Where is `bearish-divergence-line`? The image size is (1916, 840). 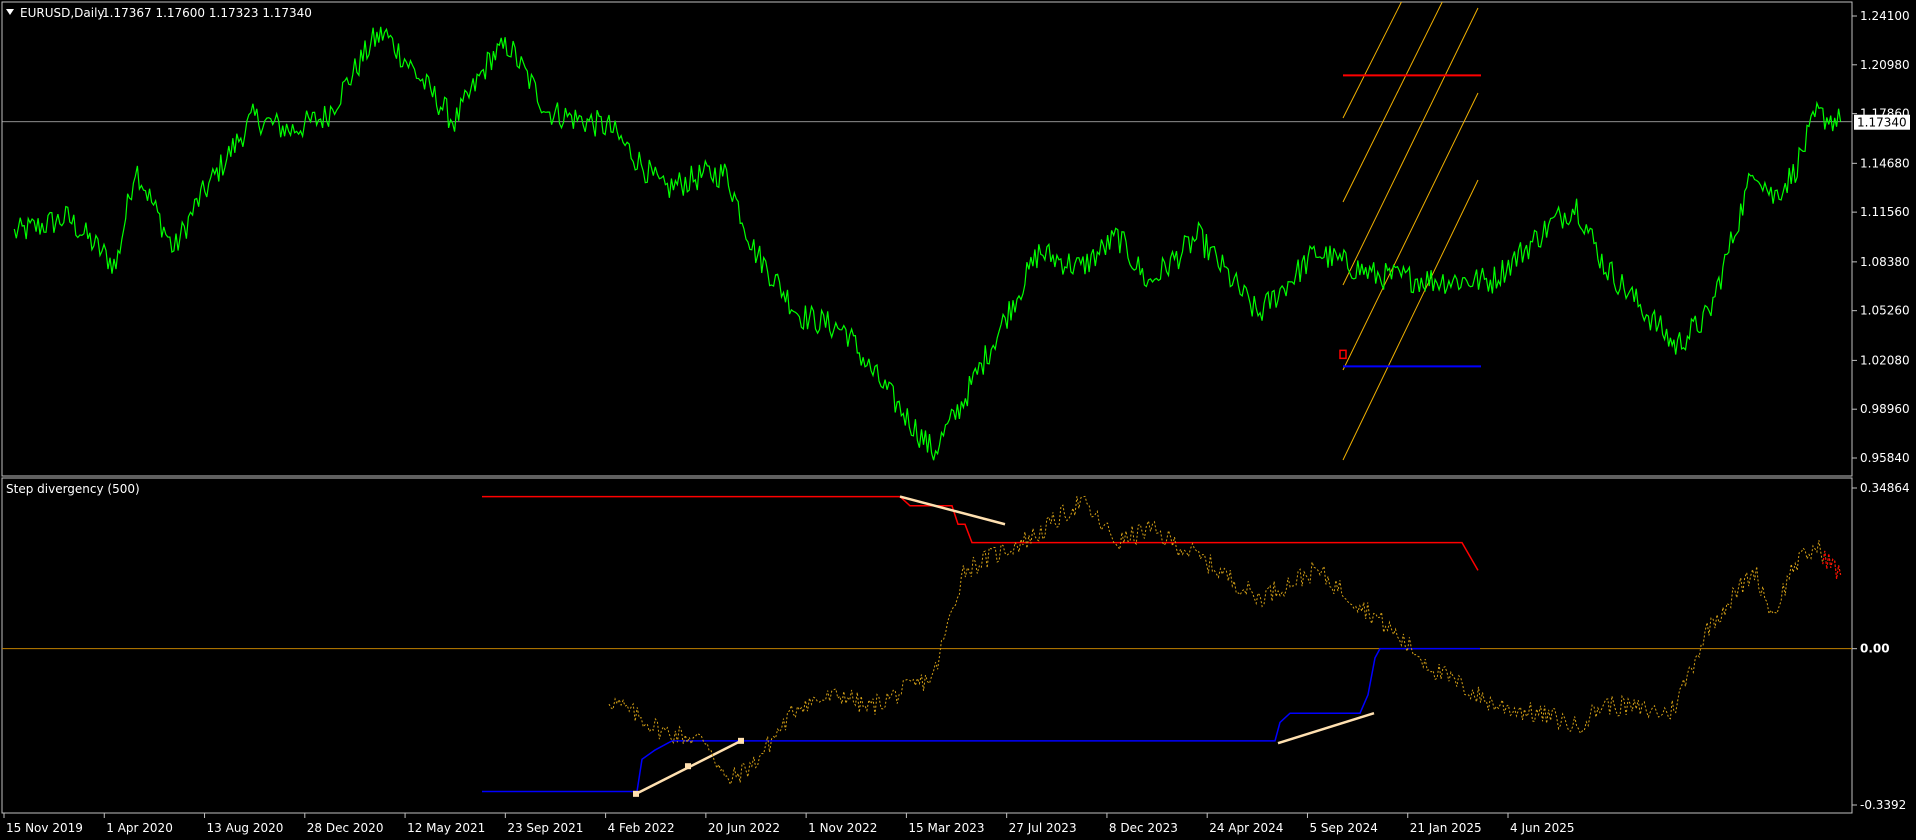
bearish-divergence-line is located at coordinates (952, 510).